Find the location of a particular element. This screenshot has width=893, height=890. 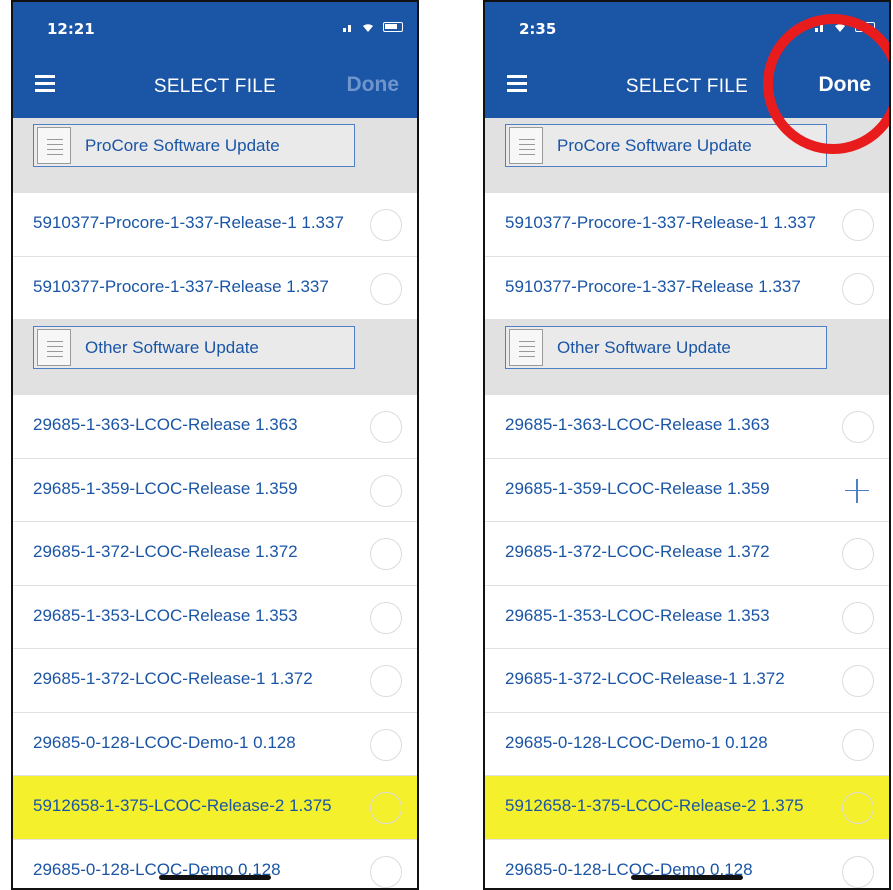

status-bar: 12:21 is located at coordinates (215, 27).